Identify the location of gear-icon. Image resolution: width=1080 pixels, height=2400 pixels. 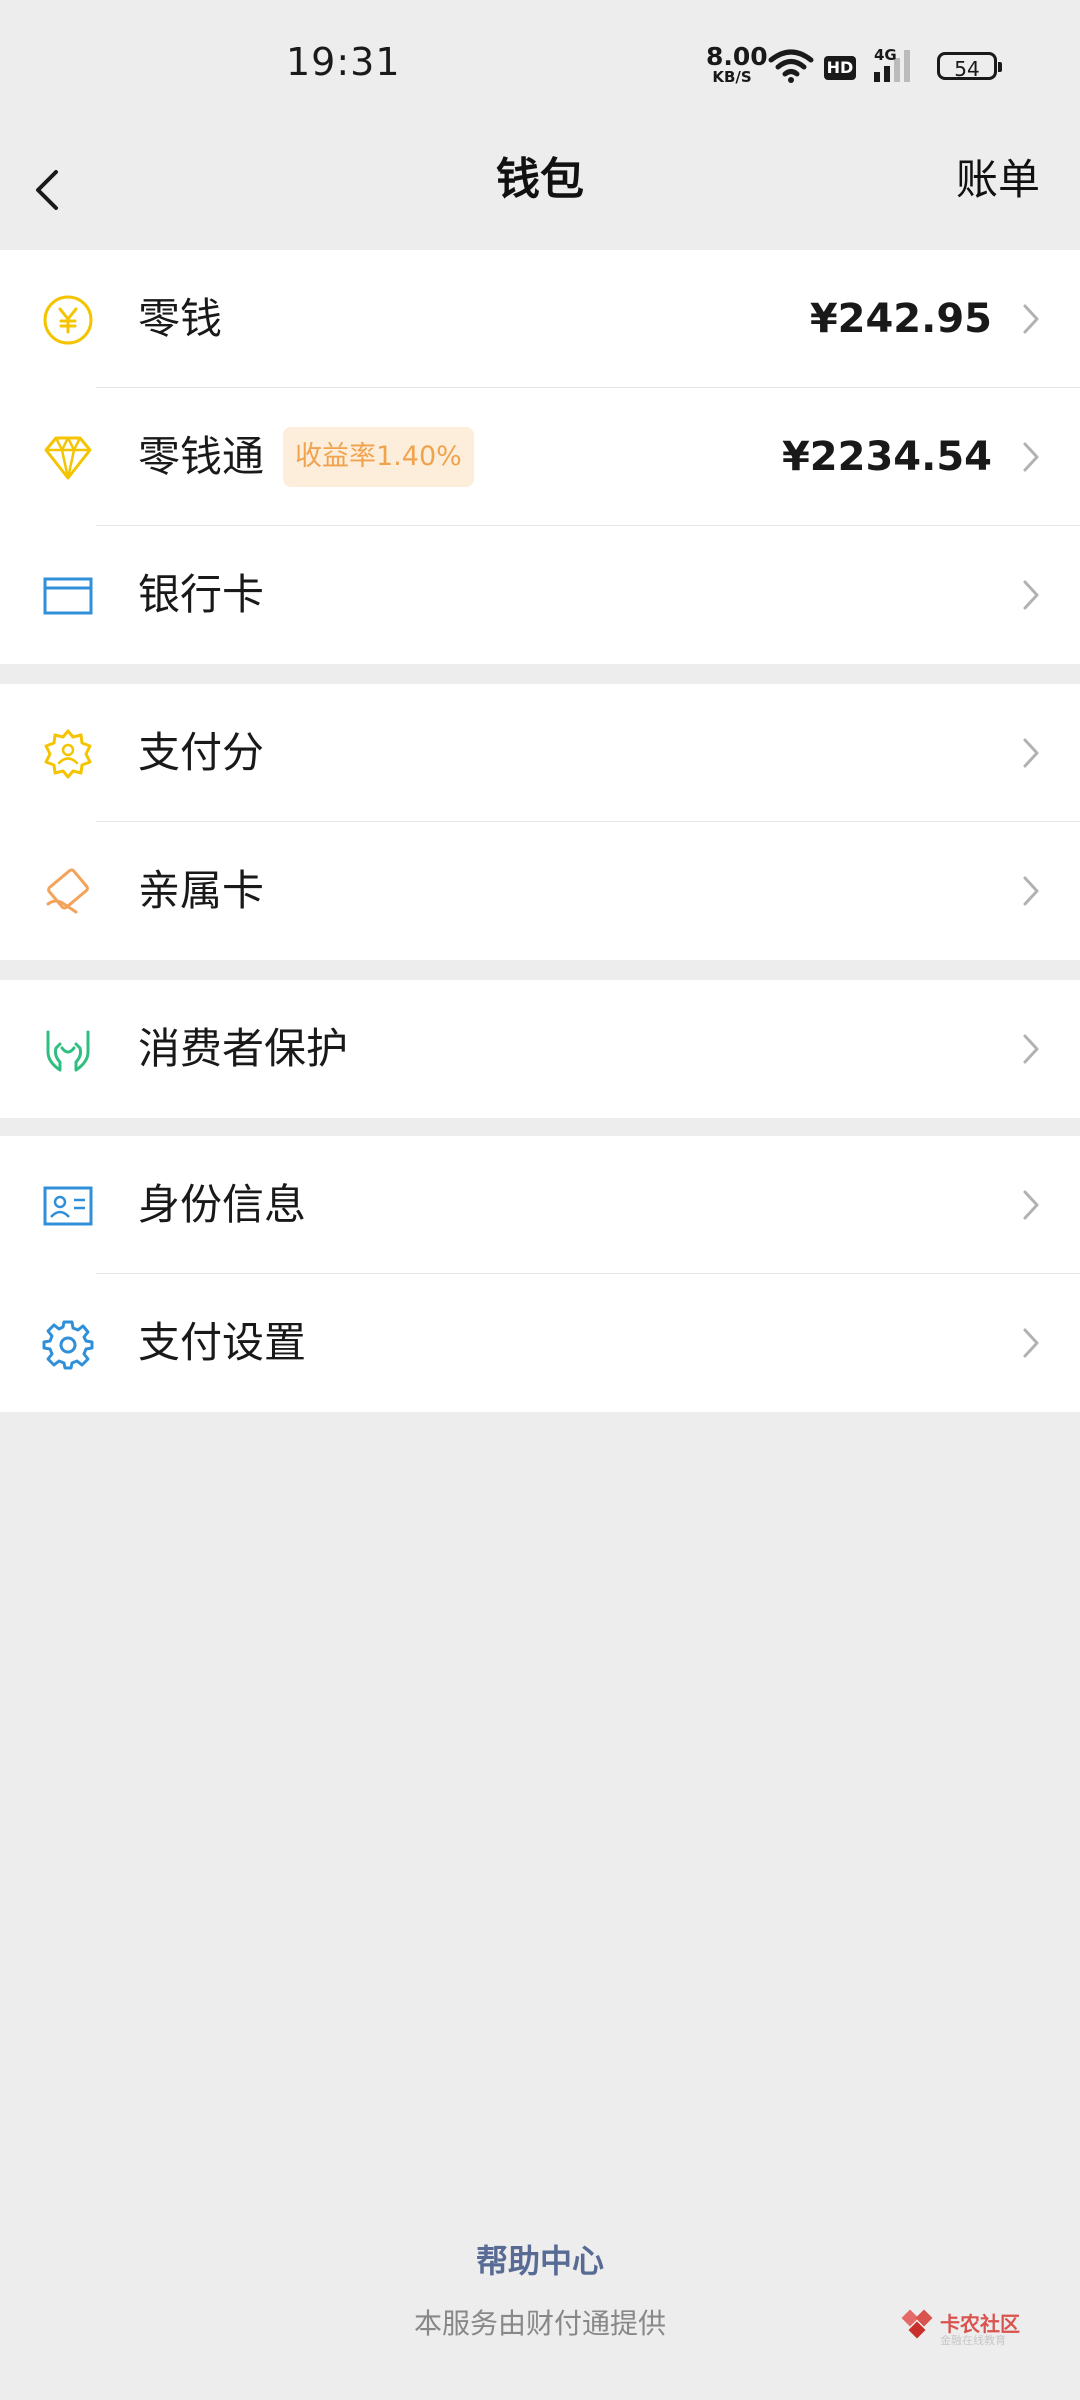
(68, 1344).